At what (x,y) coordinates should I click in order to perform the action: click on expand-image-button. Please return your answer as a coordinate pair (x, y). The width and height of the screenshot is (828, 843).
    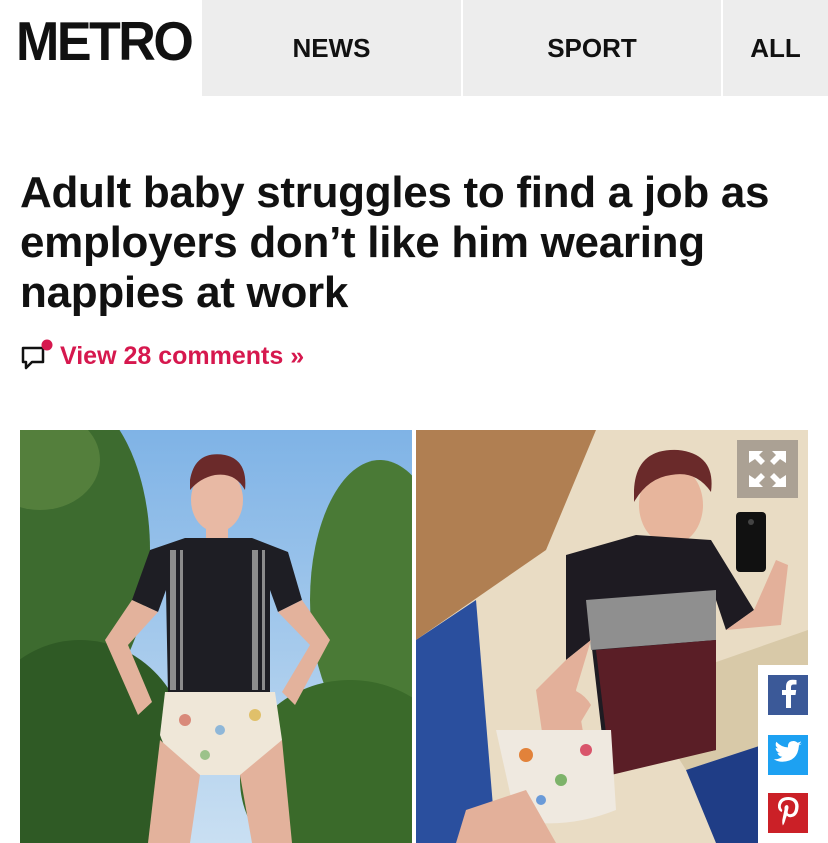
    Looking at the image, I should click on (767, 469).